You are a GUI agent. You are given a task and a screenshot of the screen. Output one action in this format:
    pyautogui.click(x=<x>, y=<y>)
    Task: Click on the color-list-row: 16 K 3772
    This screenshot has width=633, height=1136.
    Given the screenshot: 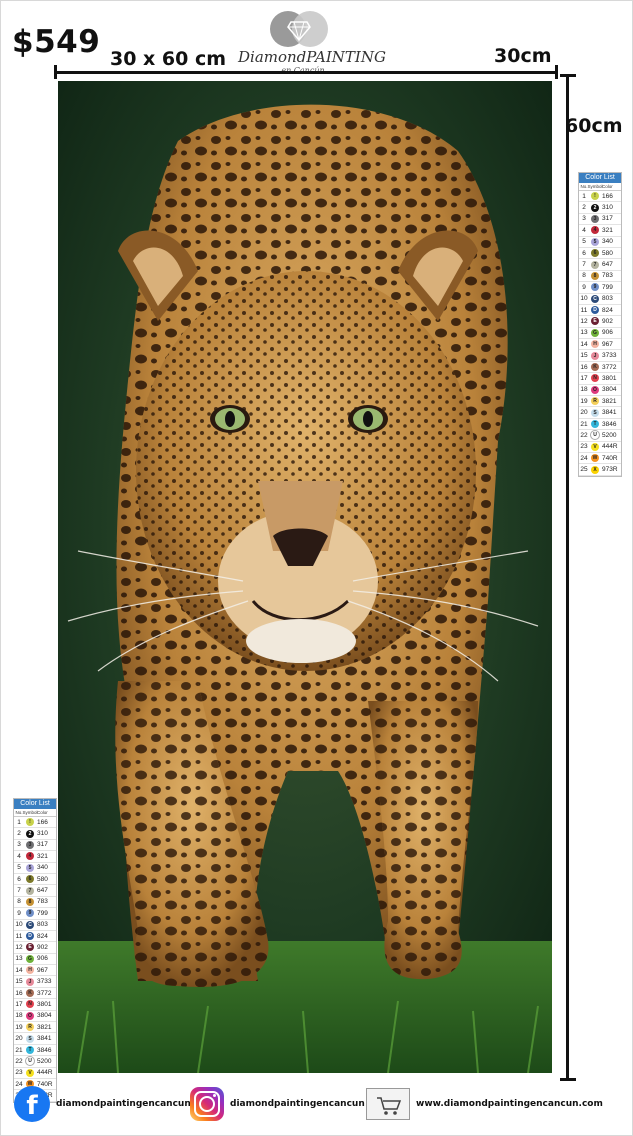 What is the action you would take?
    pyautogui.click(x=600, y=368)
    